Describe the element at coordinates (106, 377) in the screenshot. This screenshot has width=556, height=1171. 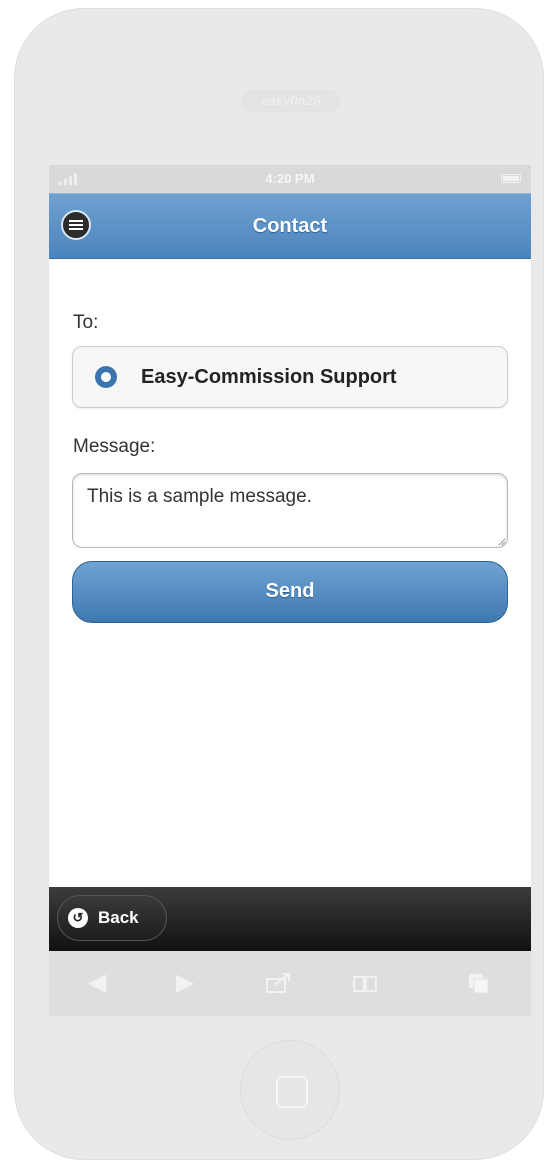
I see `radio-selected-icon` at that location.